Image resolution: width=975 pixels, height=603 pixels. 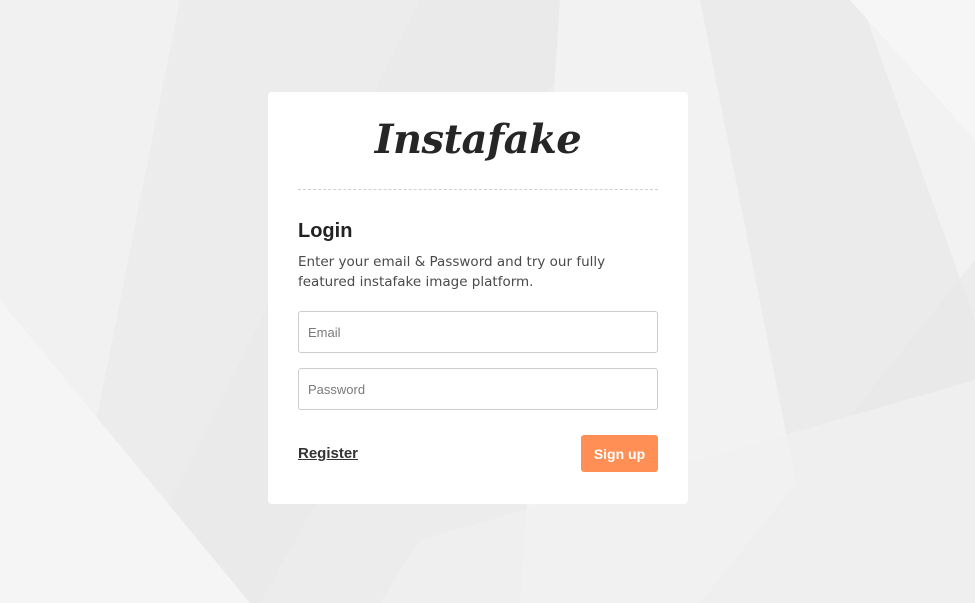 What do you see at coordinates (478, 332) in the screenshot?
I see `email-field` at bounding box center [478, 332].